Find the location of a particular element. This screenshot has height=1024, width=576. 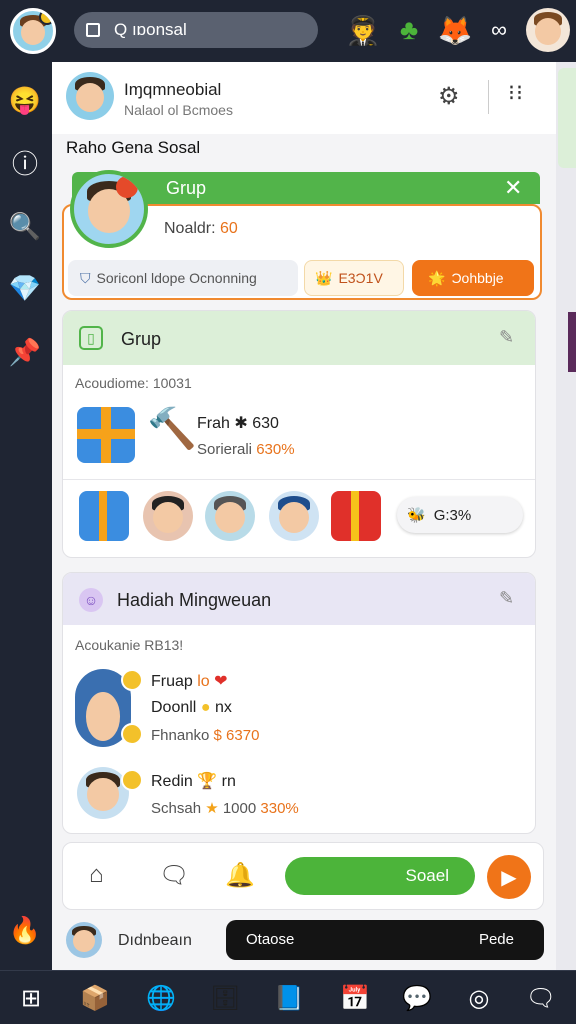

message-bar: Otaose Pede is located at coordinates (385, 940).